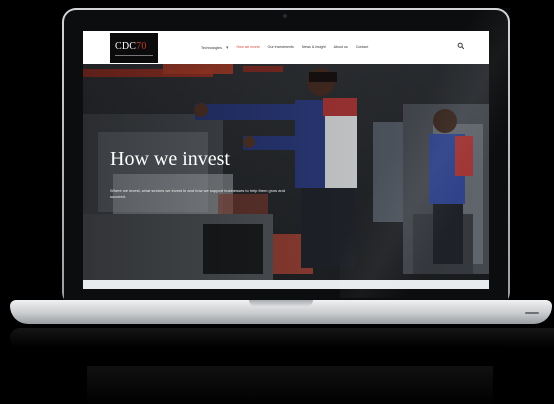 The image size is (554, 404). I want to click on lid-notch, so click(281, 303).